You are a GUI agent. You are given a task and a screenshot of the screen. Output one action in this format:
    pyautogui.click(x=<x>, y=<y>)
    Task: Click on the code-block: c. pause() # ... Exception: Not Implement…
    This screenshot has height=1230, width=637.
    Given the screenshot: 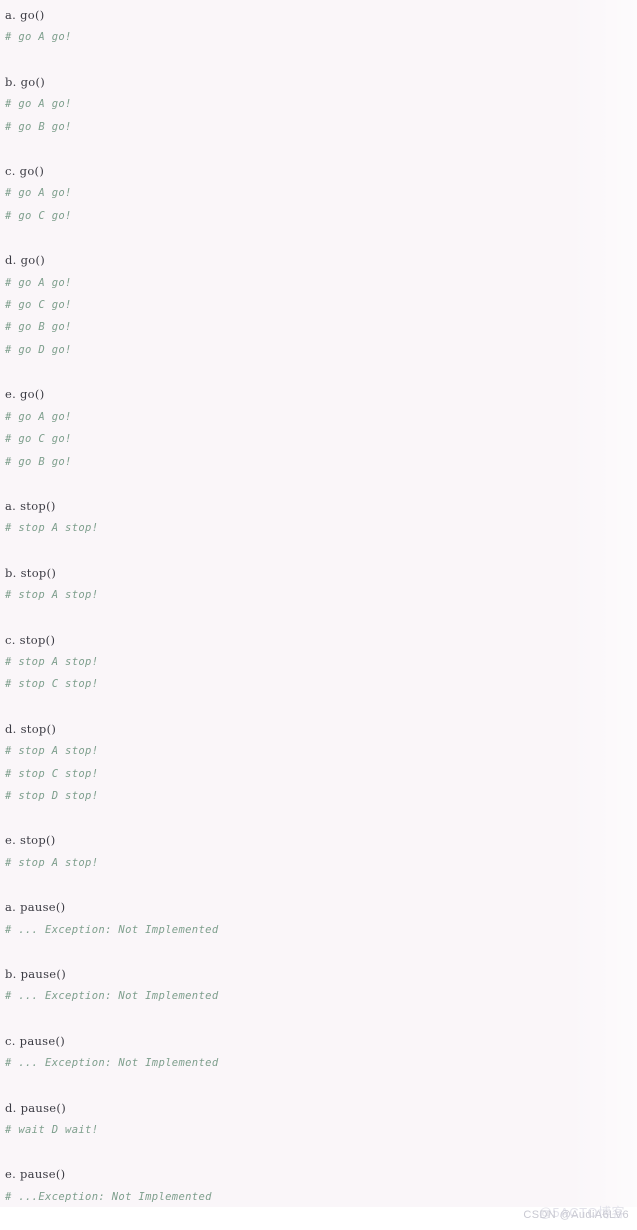 What is the action you would take?
    pyautogui.click(x=318, y=1052)
    